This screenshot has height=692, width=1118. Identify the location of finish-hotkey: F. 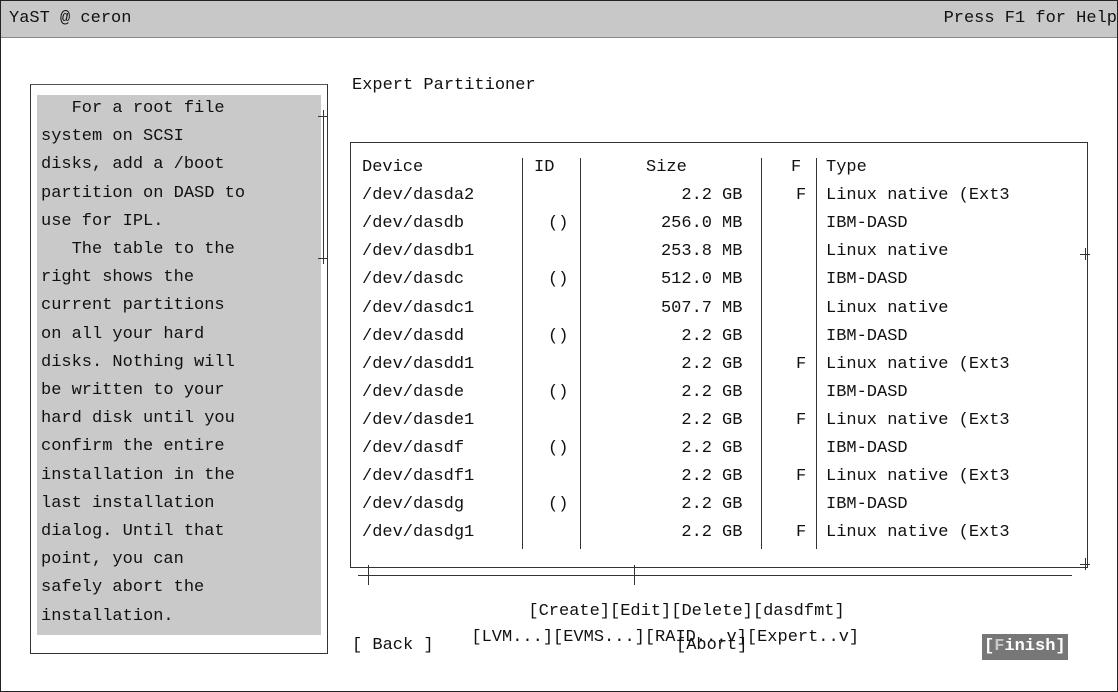
(999, 646).